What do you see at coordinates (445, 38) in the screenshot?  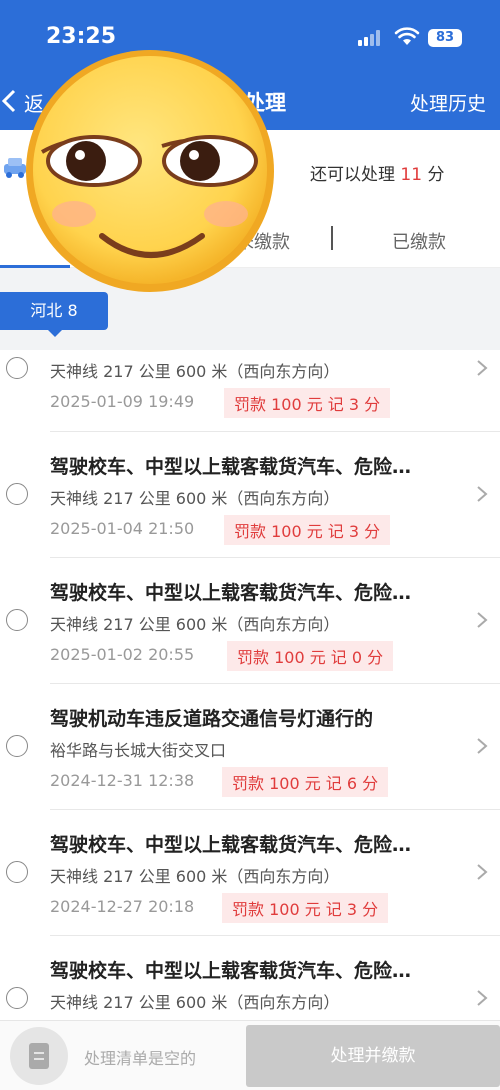 I see `battery-icon: 83` at bounding box center [445, 38].